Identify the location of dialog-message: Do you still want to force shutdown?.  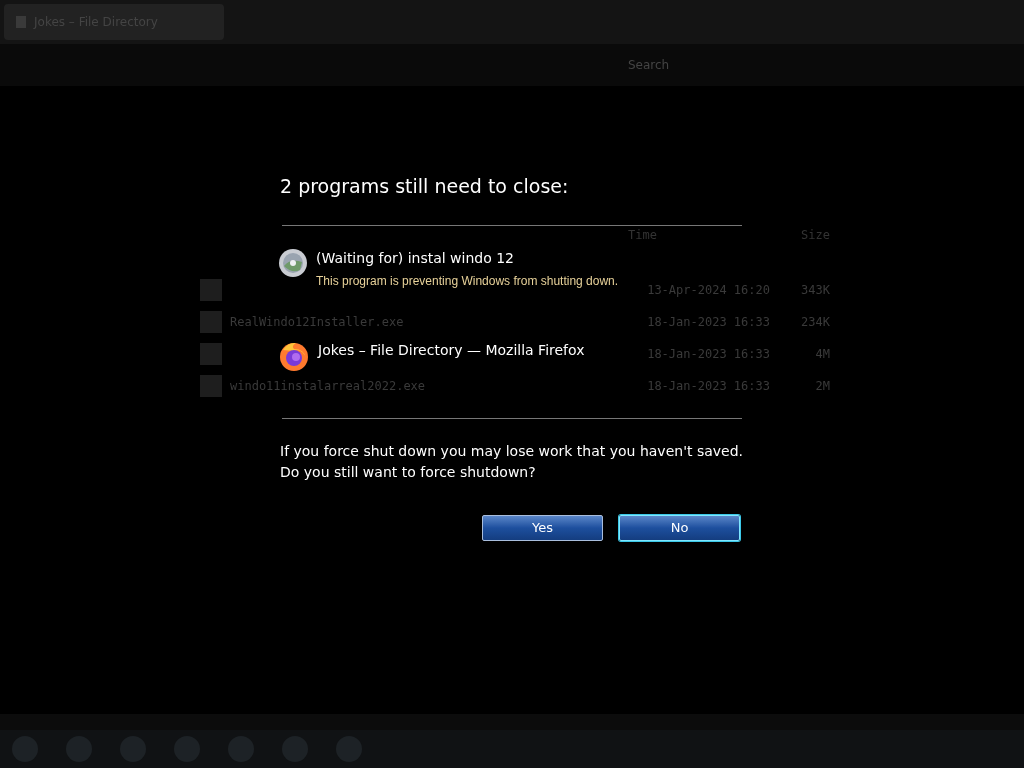
(408, 472).